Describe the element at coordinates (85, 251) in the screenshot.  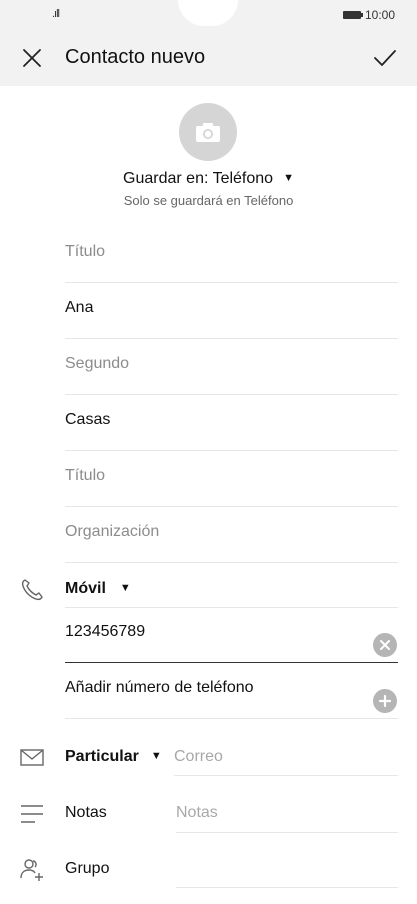
I see `prefix-placeholder: Título` at that location.